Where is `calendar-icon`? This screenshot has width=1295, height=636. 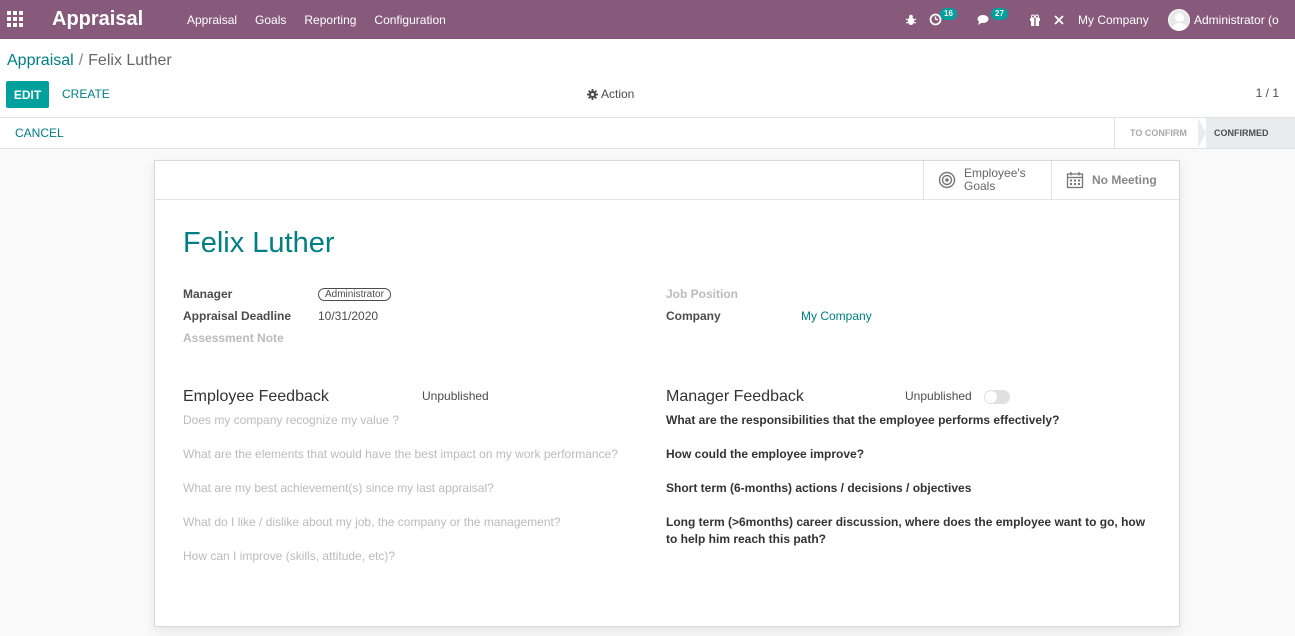
calendar-icon is located at coordinates (1075, 180).